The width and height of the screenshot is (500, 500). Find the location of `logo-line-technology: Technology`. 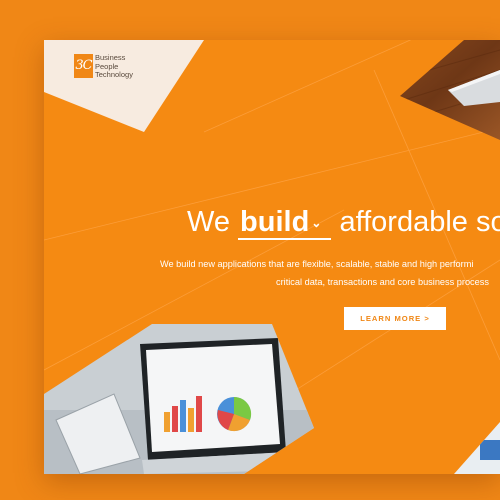

logo-line-technology: Technology is located at coordinates (114, 75).